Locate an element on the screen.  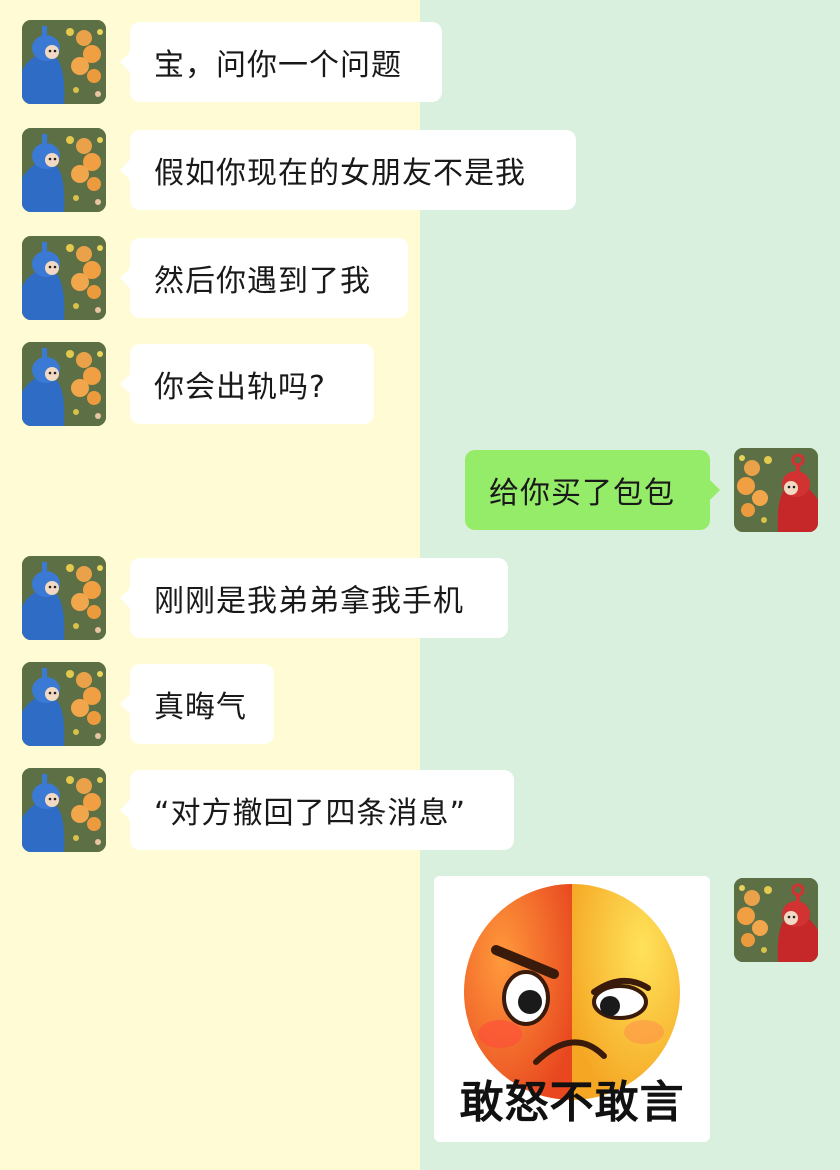
message-text: 然后你遇到了我 is located at coordinates (262, 281).